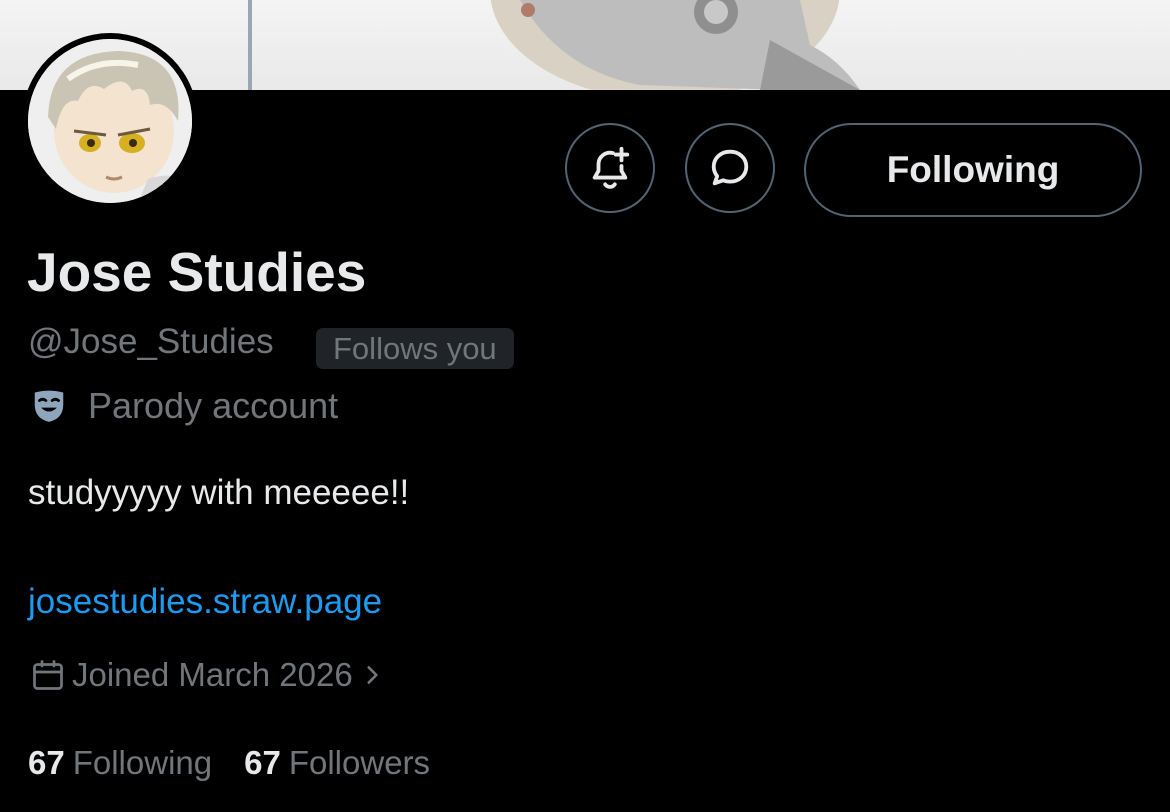 Image resolution: width=1170 pixels, height=812 pixels. Describe the element at coordinates (359, 762) in the screenshot. I see `followers-stat-label: Followers` at that location.